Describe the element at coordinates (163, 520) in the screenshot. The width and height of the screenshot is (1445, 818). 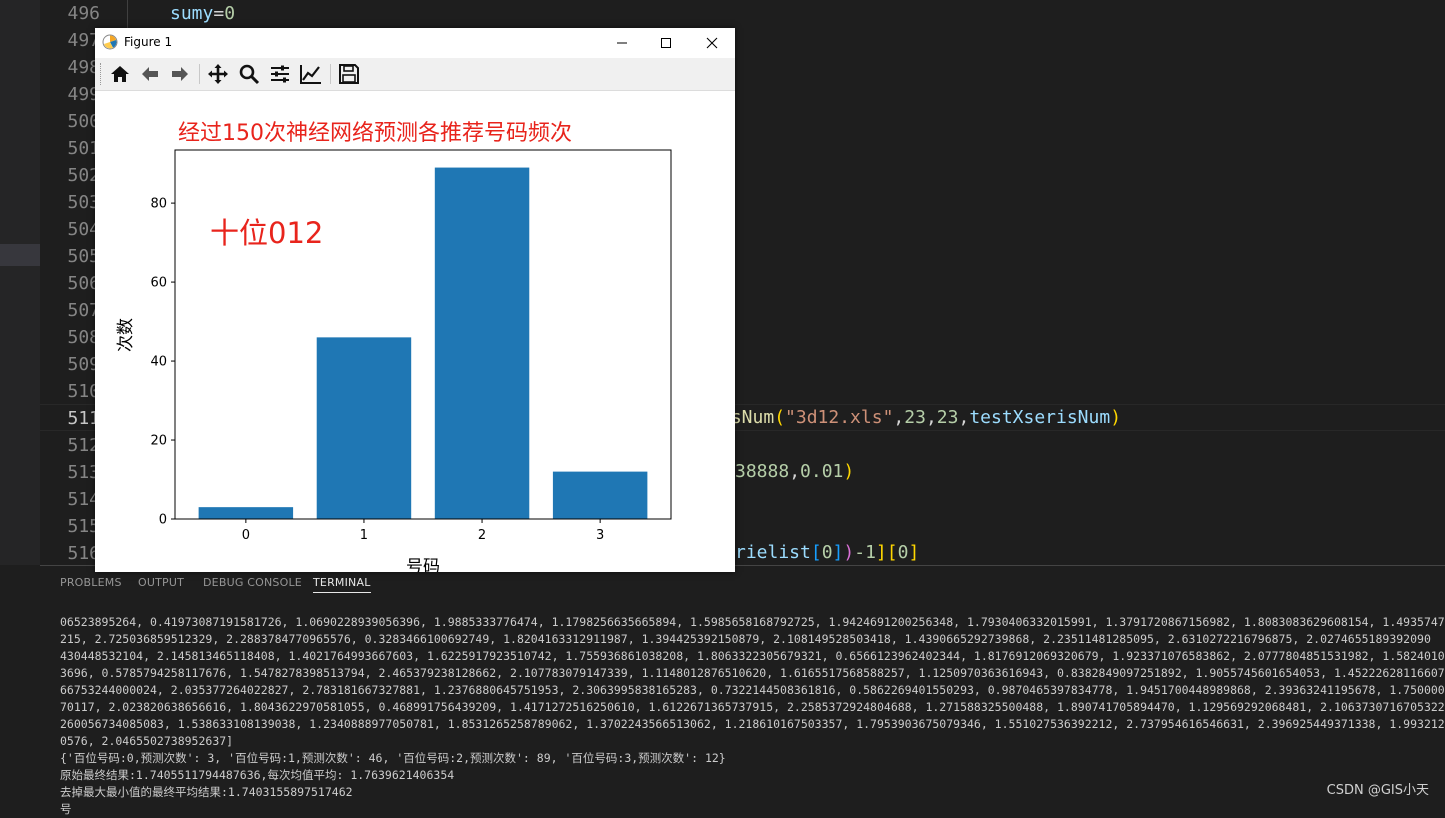
I see `y-tick-label: 0` at that location.